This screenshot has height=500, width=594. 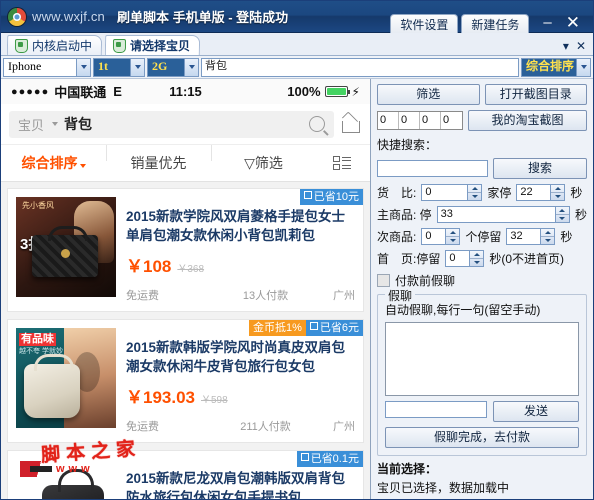 I want to click on compare-stepper: 0, so click(x=452, y=192).